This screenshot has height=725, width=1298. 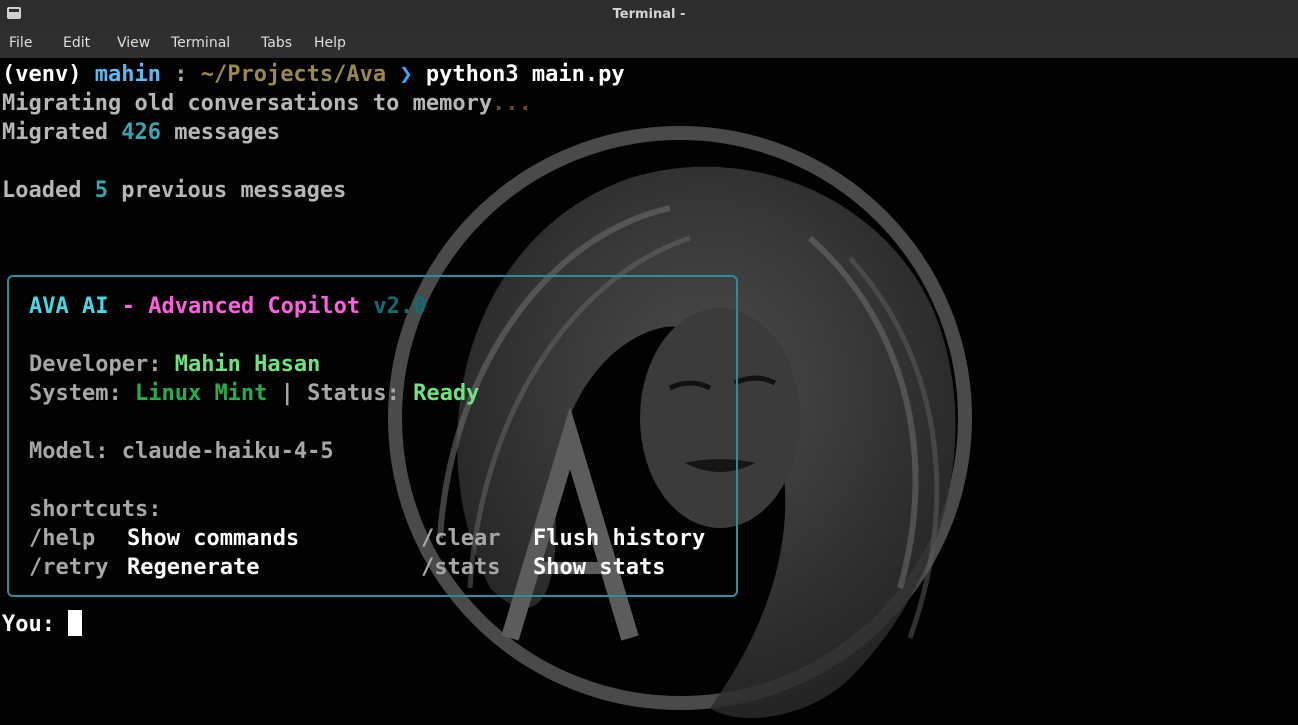 I want to click on shortcut-help-desc: Show commands, so click(x=213, y=538).